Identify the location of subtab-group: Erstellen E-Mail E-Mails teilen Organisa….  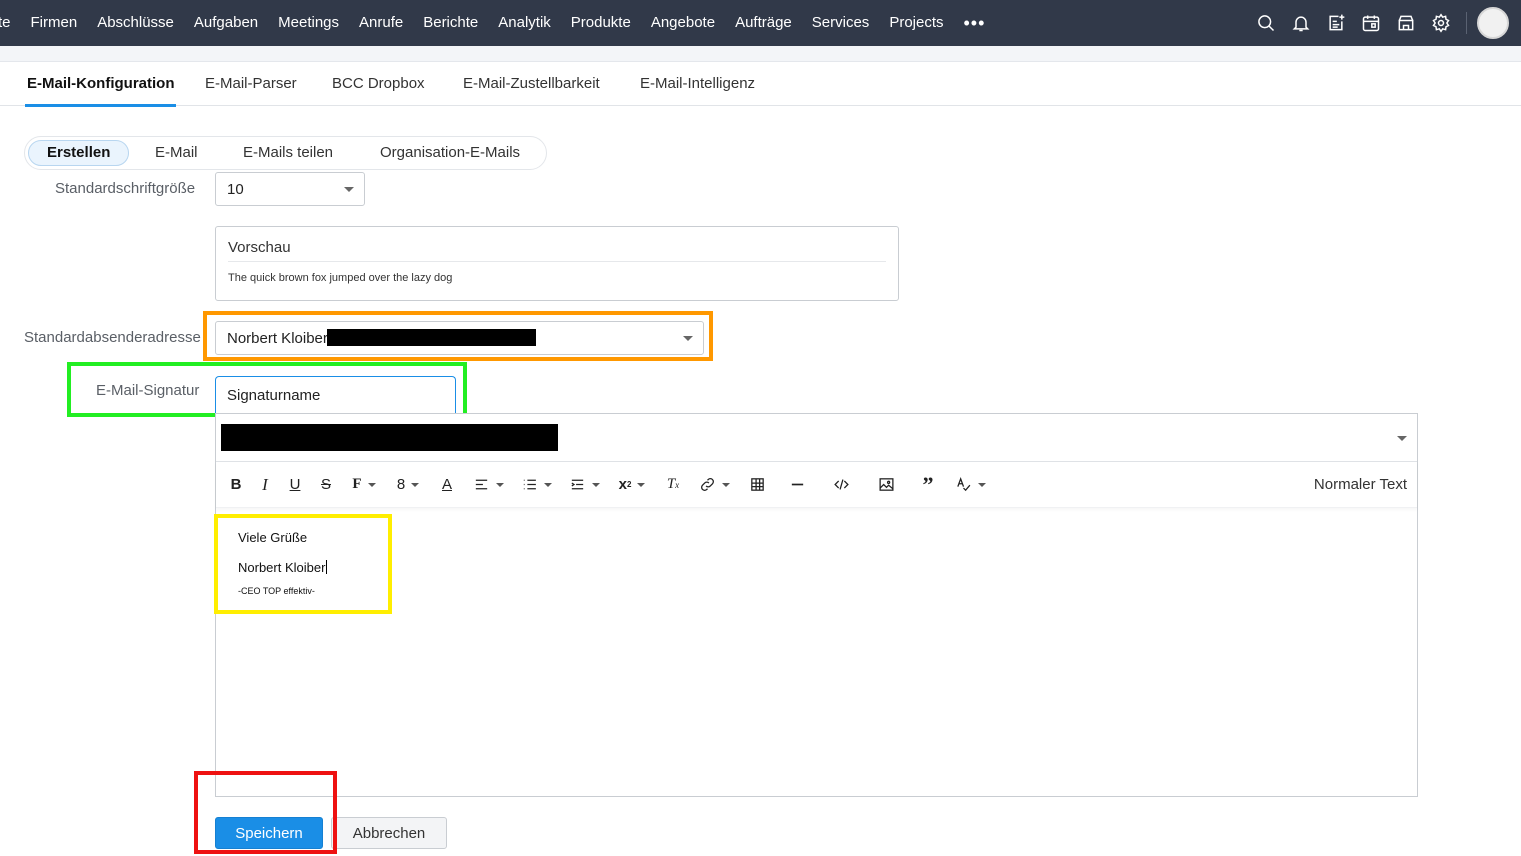
(285, 153).